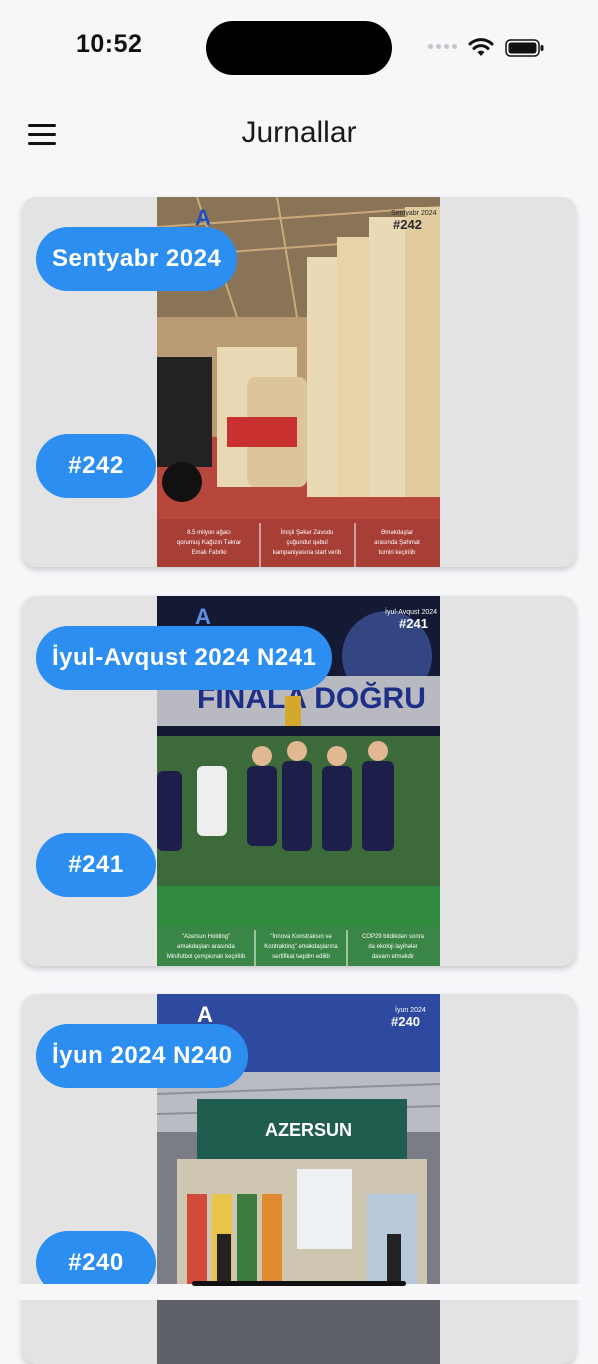 The width and height of the screenshot is (598, 1364). I want to click on status-bar: 10:52, so click(299, 45).